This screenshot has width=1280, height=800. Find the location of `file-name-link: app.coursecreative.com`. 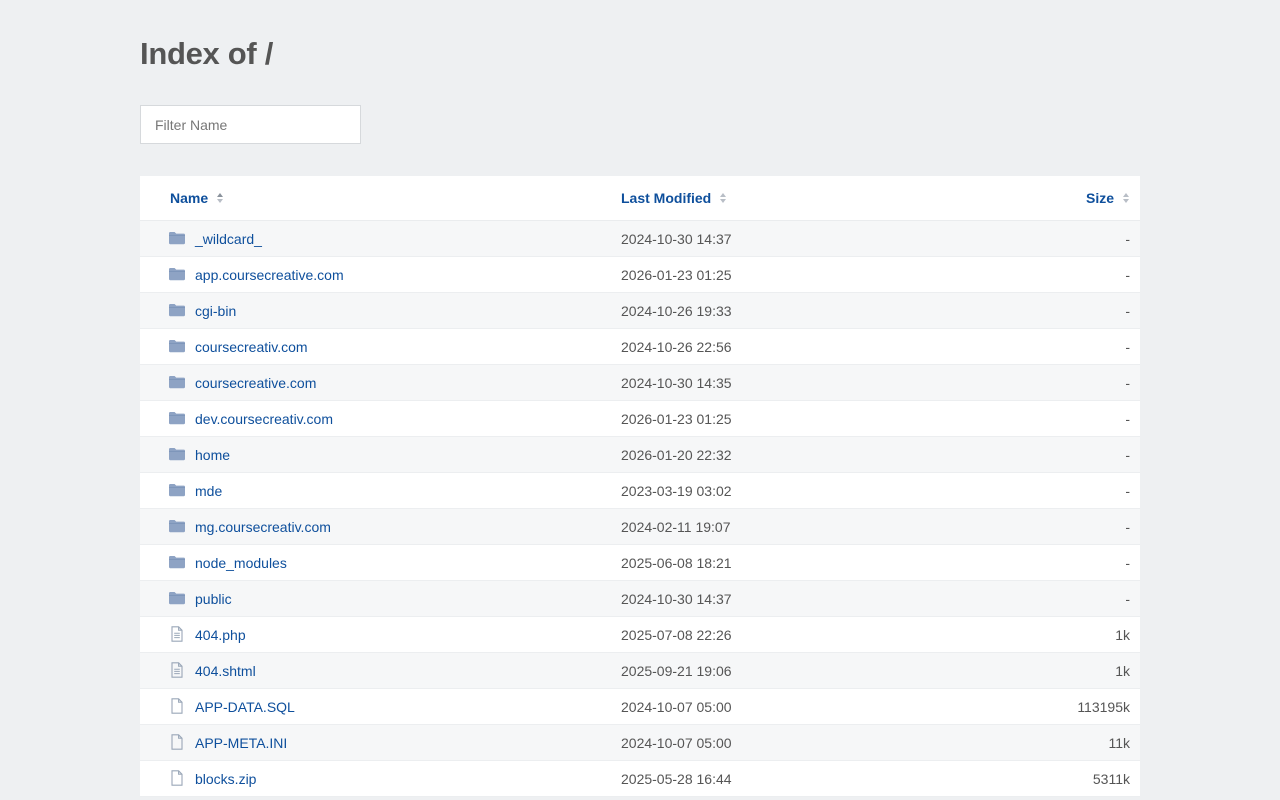

file-name-link: app.coursecreative.com is located at coordinates (269, 275).